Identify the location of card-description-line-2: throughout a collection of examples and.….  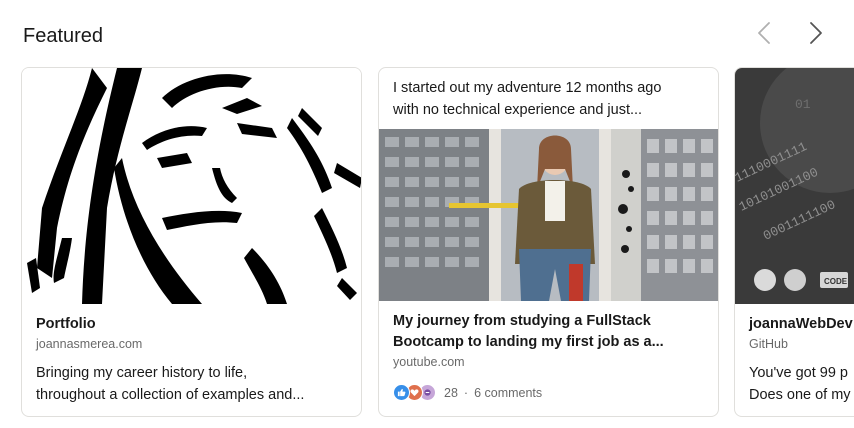
(170, 395).